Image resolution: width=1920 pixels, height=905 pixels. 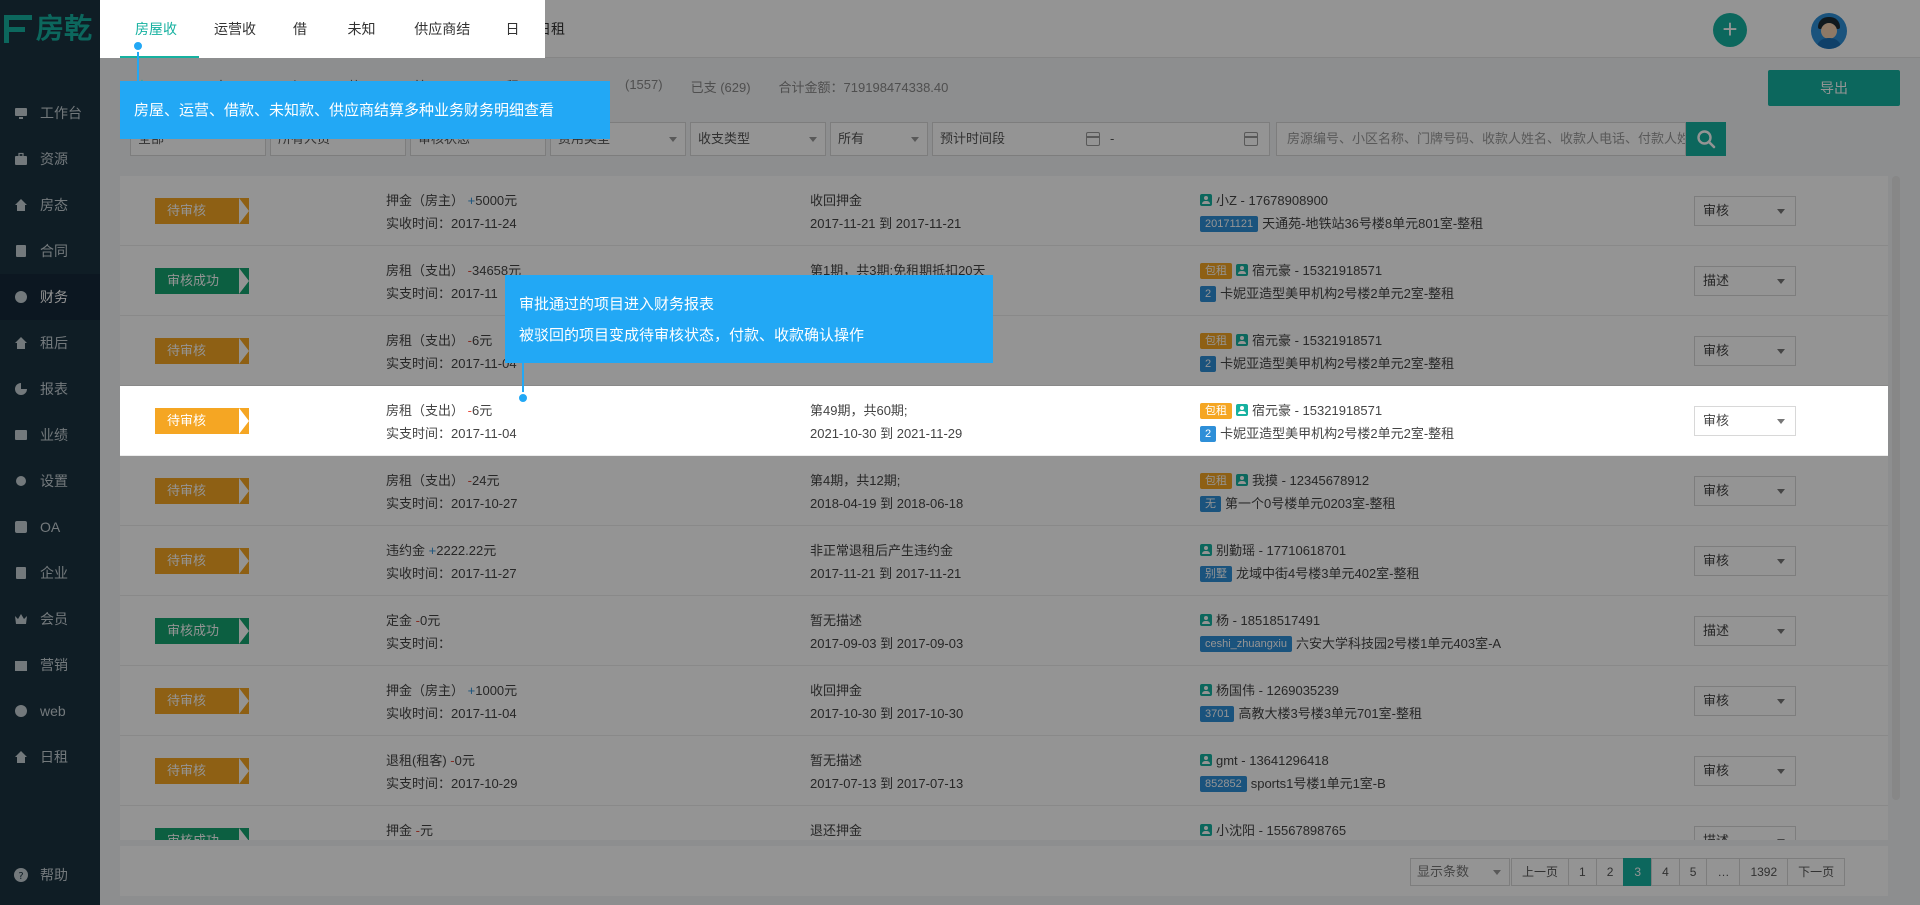 I want to click on tab-5: 日租, so click(x=518, y=47).